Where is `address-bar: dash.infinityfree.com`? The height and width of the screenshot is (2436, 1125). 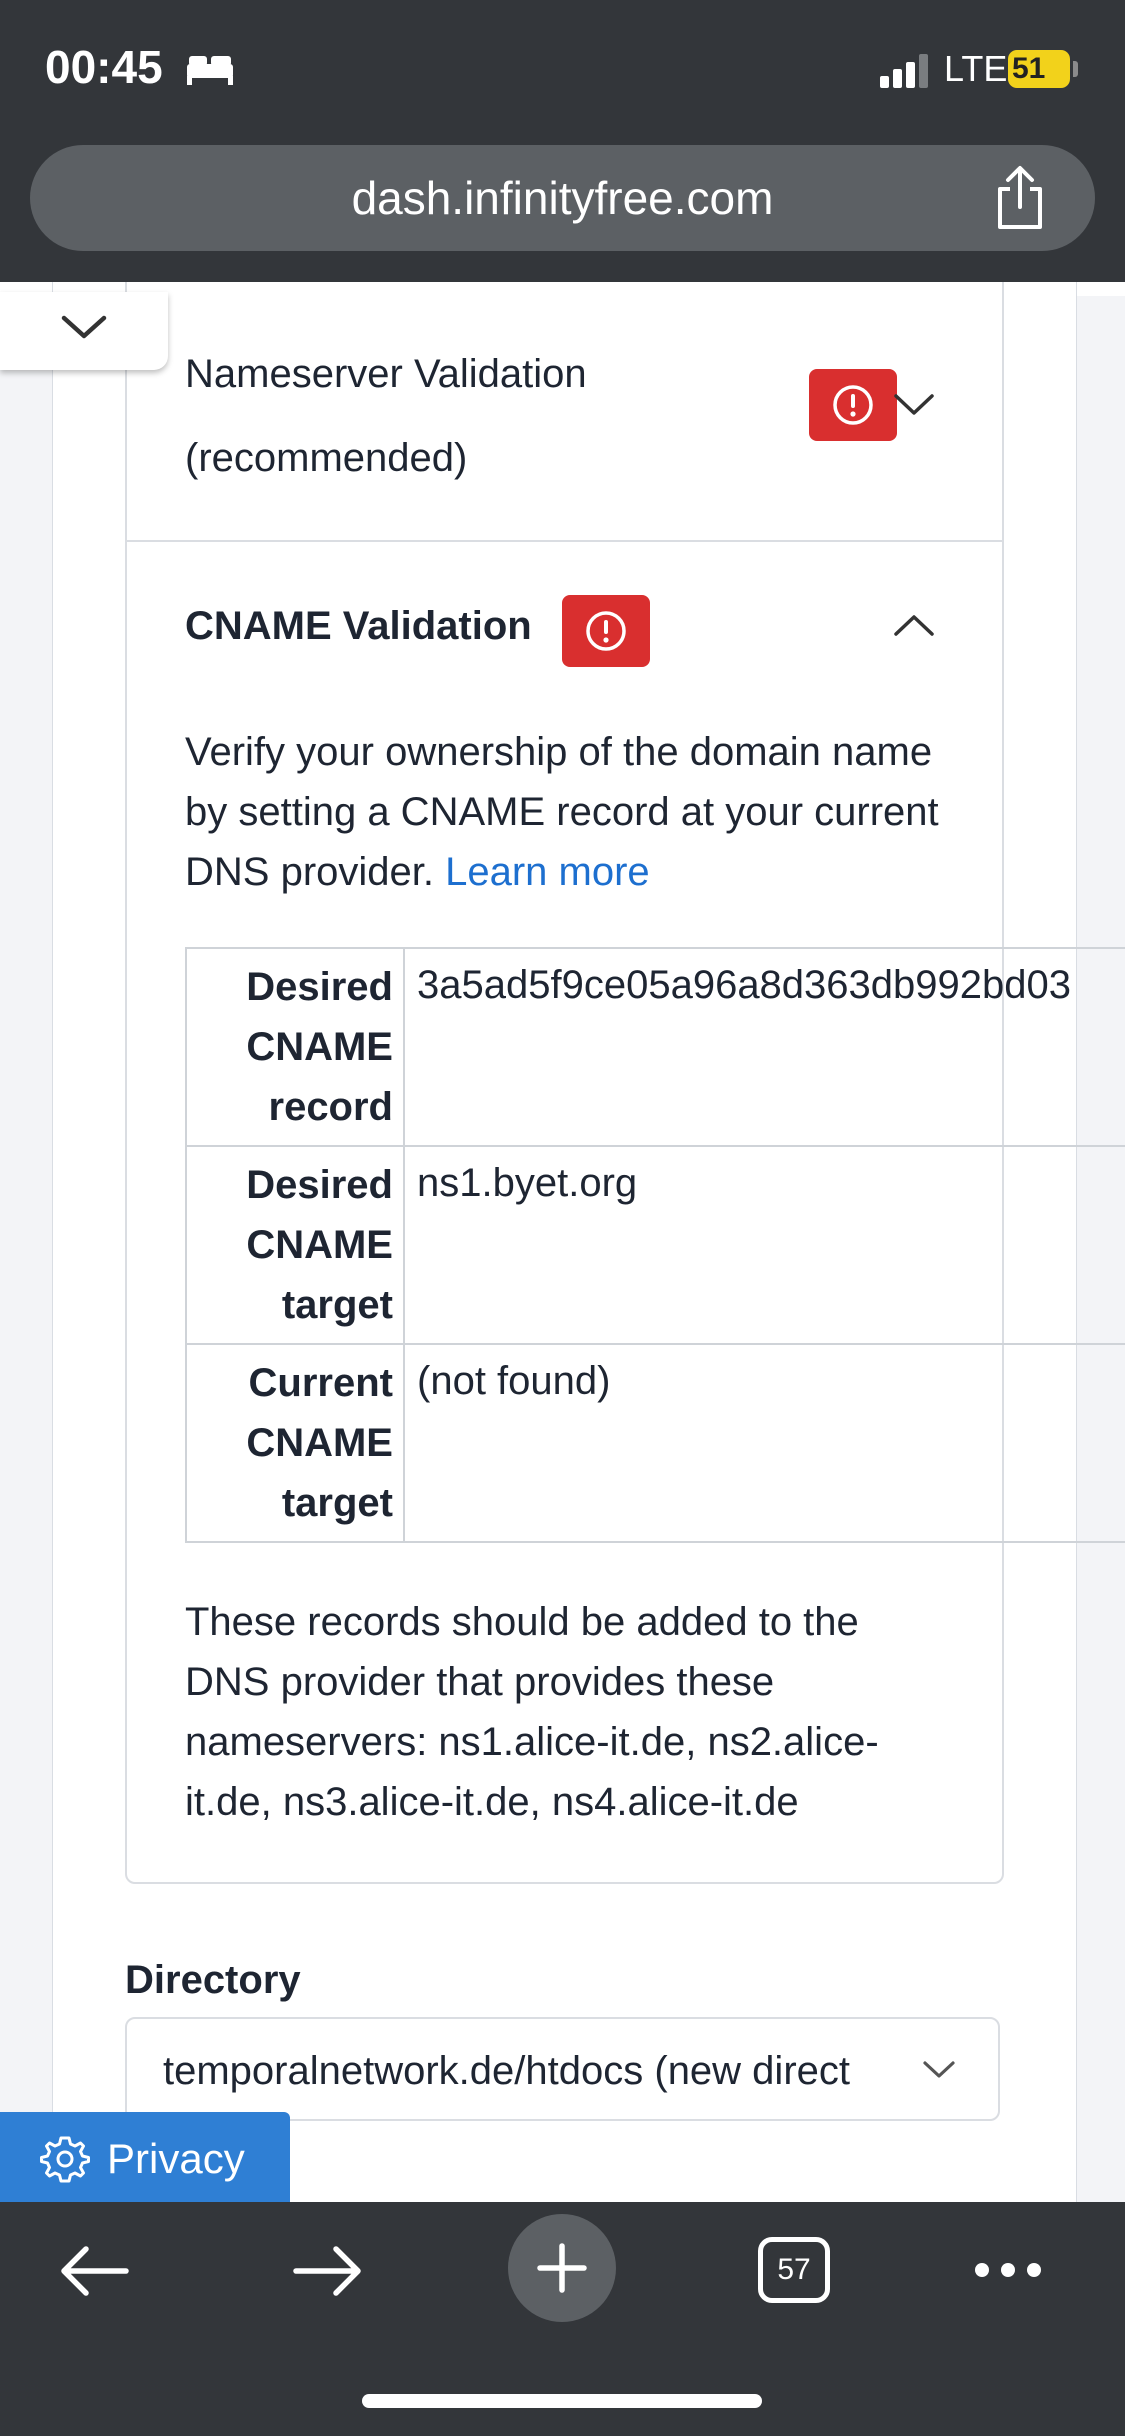 address-bar: dash.infinityfree.com is located at coordinates (562, 198).